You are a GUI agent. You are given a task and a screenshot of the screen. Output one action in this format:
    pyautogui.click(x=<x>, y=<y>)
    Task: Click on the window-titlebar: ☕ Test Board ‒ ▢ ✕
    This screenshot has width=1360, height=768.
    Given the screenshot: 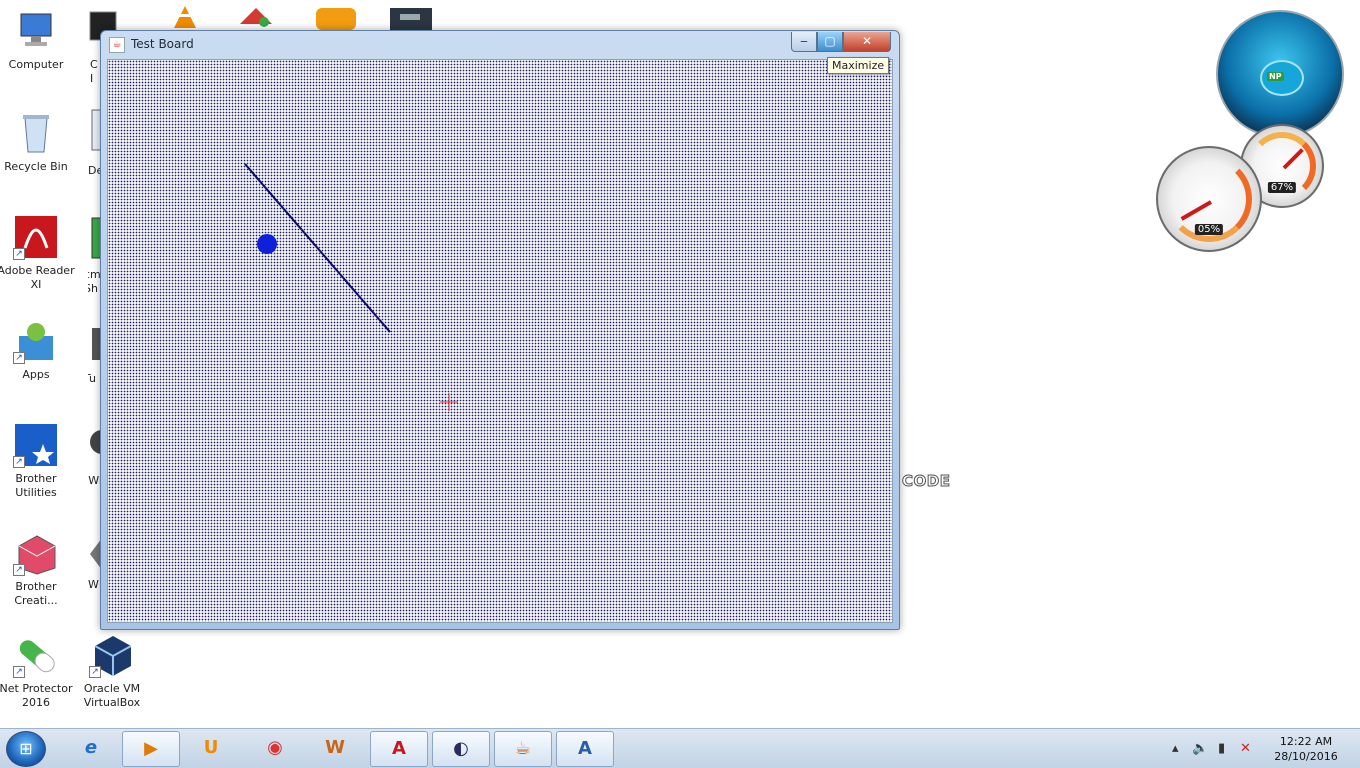 What is the action you would take?
    pyautogui.click(x=500, y=45)
    